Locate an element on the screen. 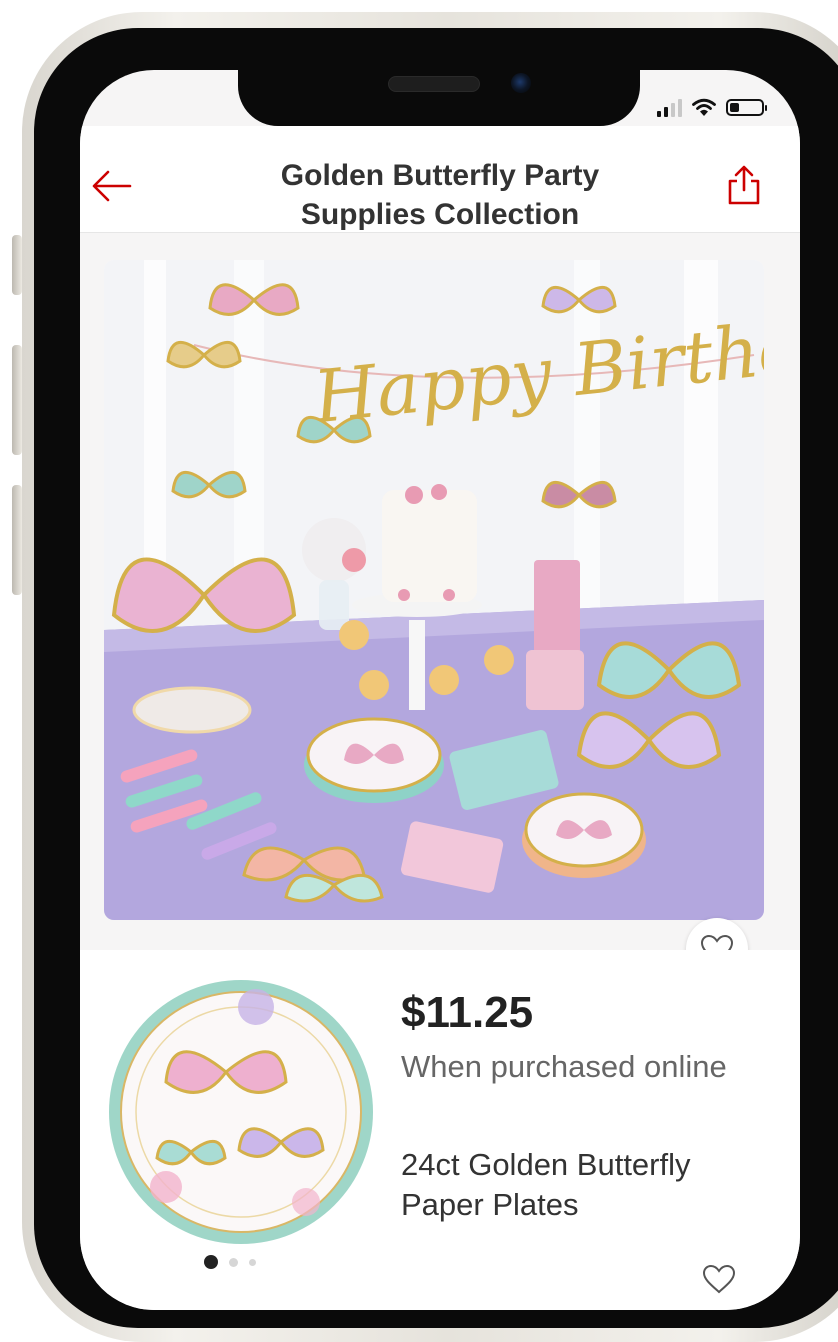 The width and height of the screenshot is (838, 1342). heart-outline-icon is located at coordinates (719, 1279).